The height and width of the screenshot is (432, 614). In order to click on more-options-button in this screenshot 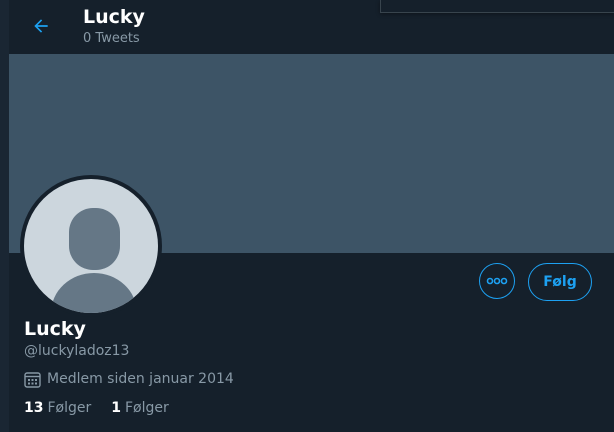, I will do `click(497, 281)`.